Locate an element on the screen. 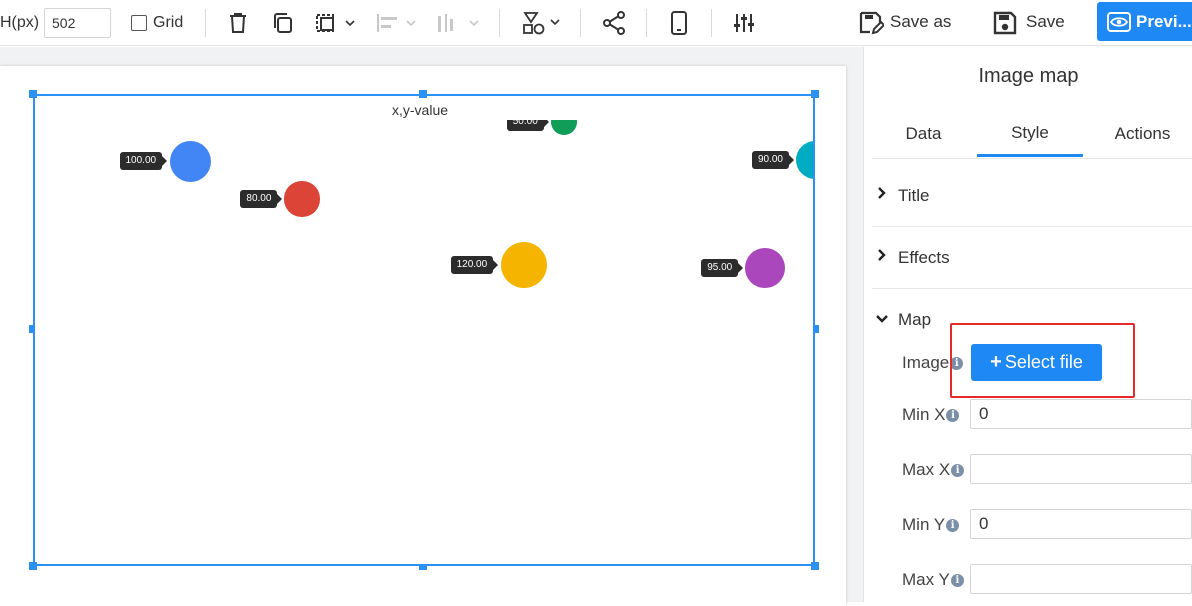 Image resolution: width=1192 pixels, height=606 pixels. tab-style: Style is located at coordinates (1030, 134).